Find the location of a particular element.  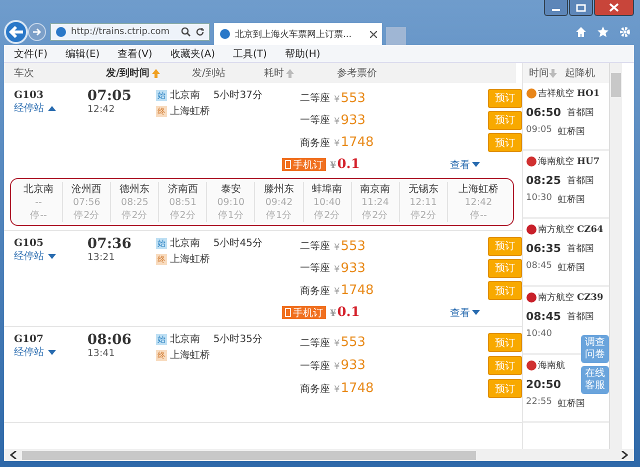

stop-station: 滕州东 is located at coordinates (279, 189).